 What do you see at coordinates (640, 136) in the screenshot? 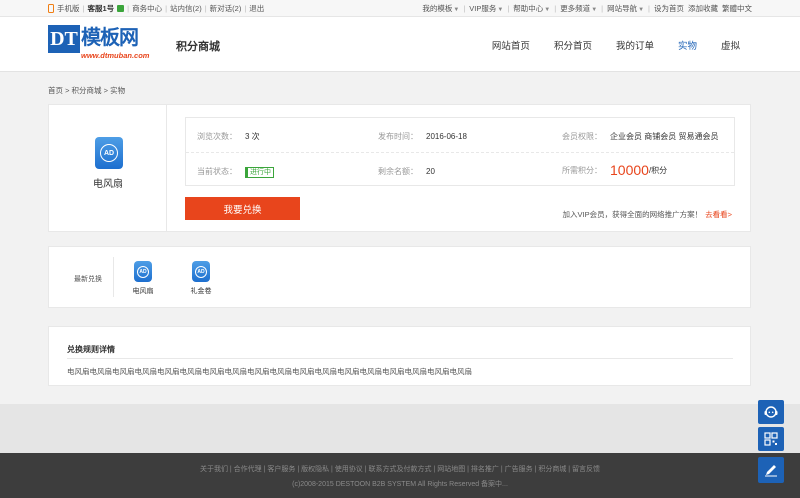
I see `member-field: 会员权限： 企业会员 商铺会员 贸易通会员` at bounding box center [640, 136].